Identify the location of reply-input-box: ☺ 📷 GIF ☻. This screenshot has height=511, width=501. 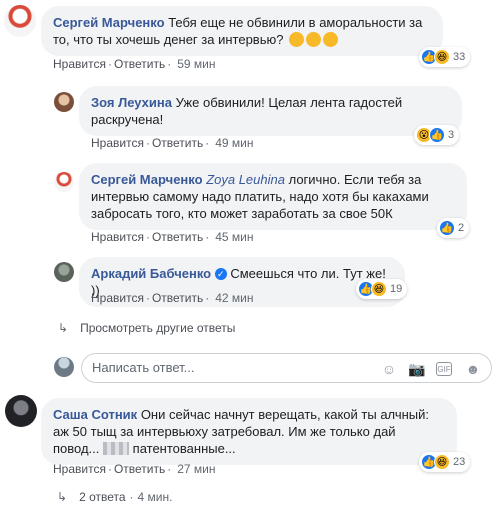
(286, 368).